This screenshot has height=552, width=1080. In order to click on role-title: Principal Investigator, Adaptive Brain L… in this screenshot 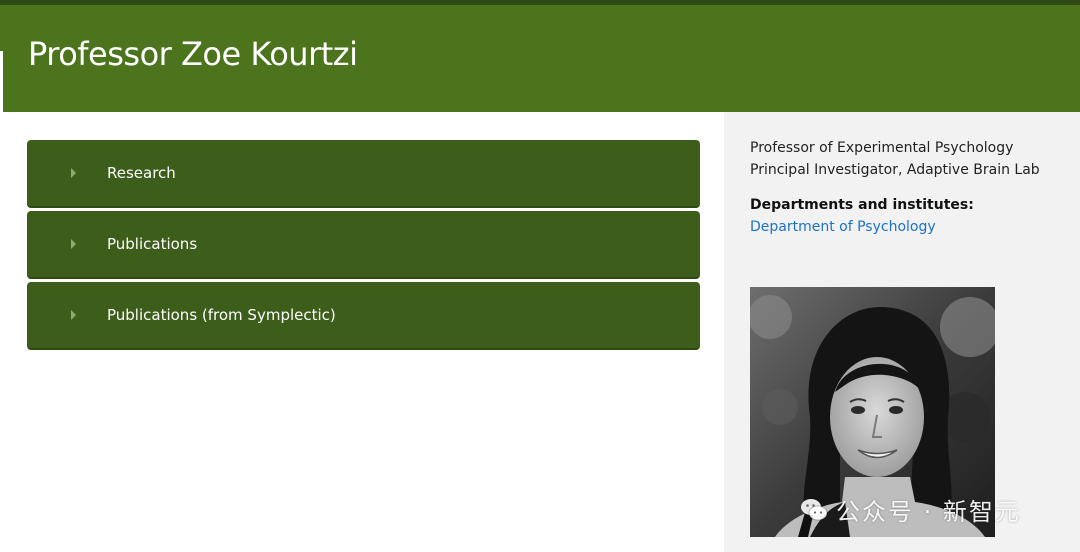, I will do `click(895, 170)`.